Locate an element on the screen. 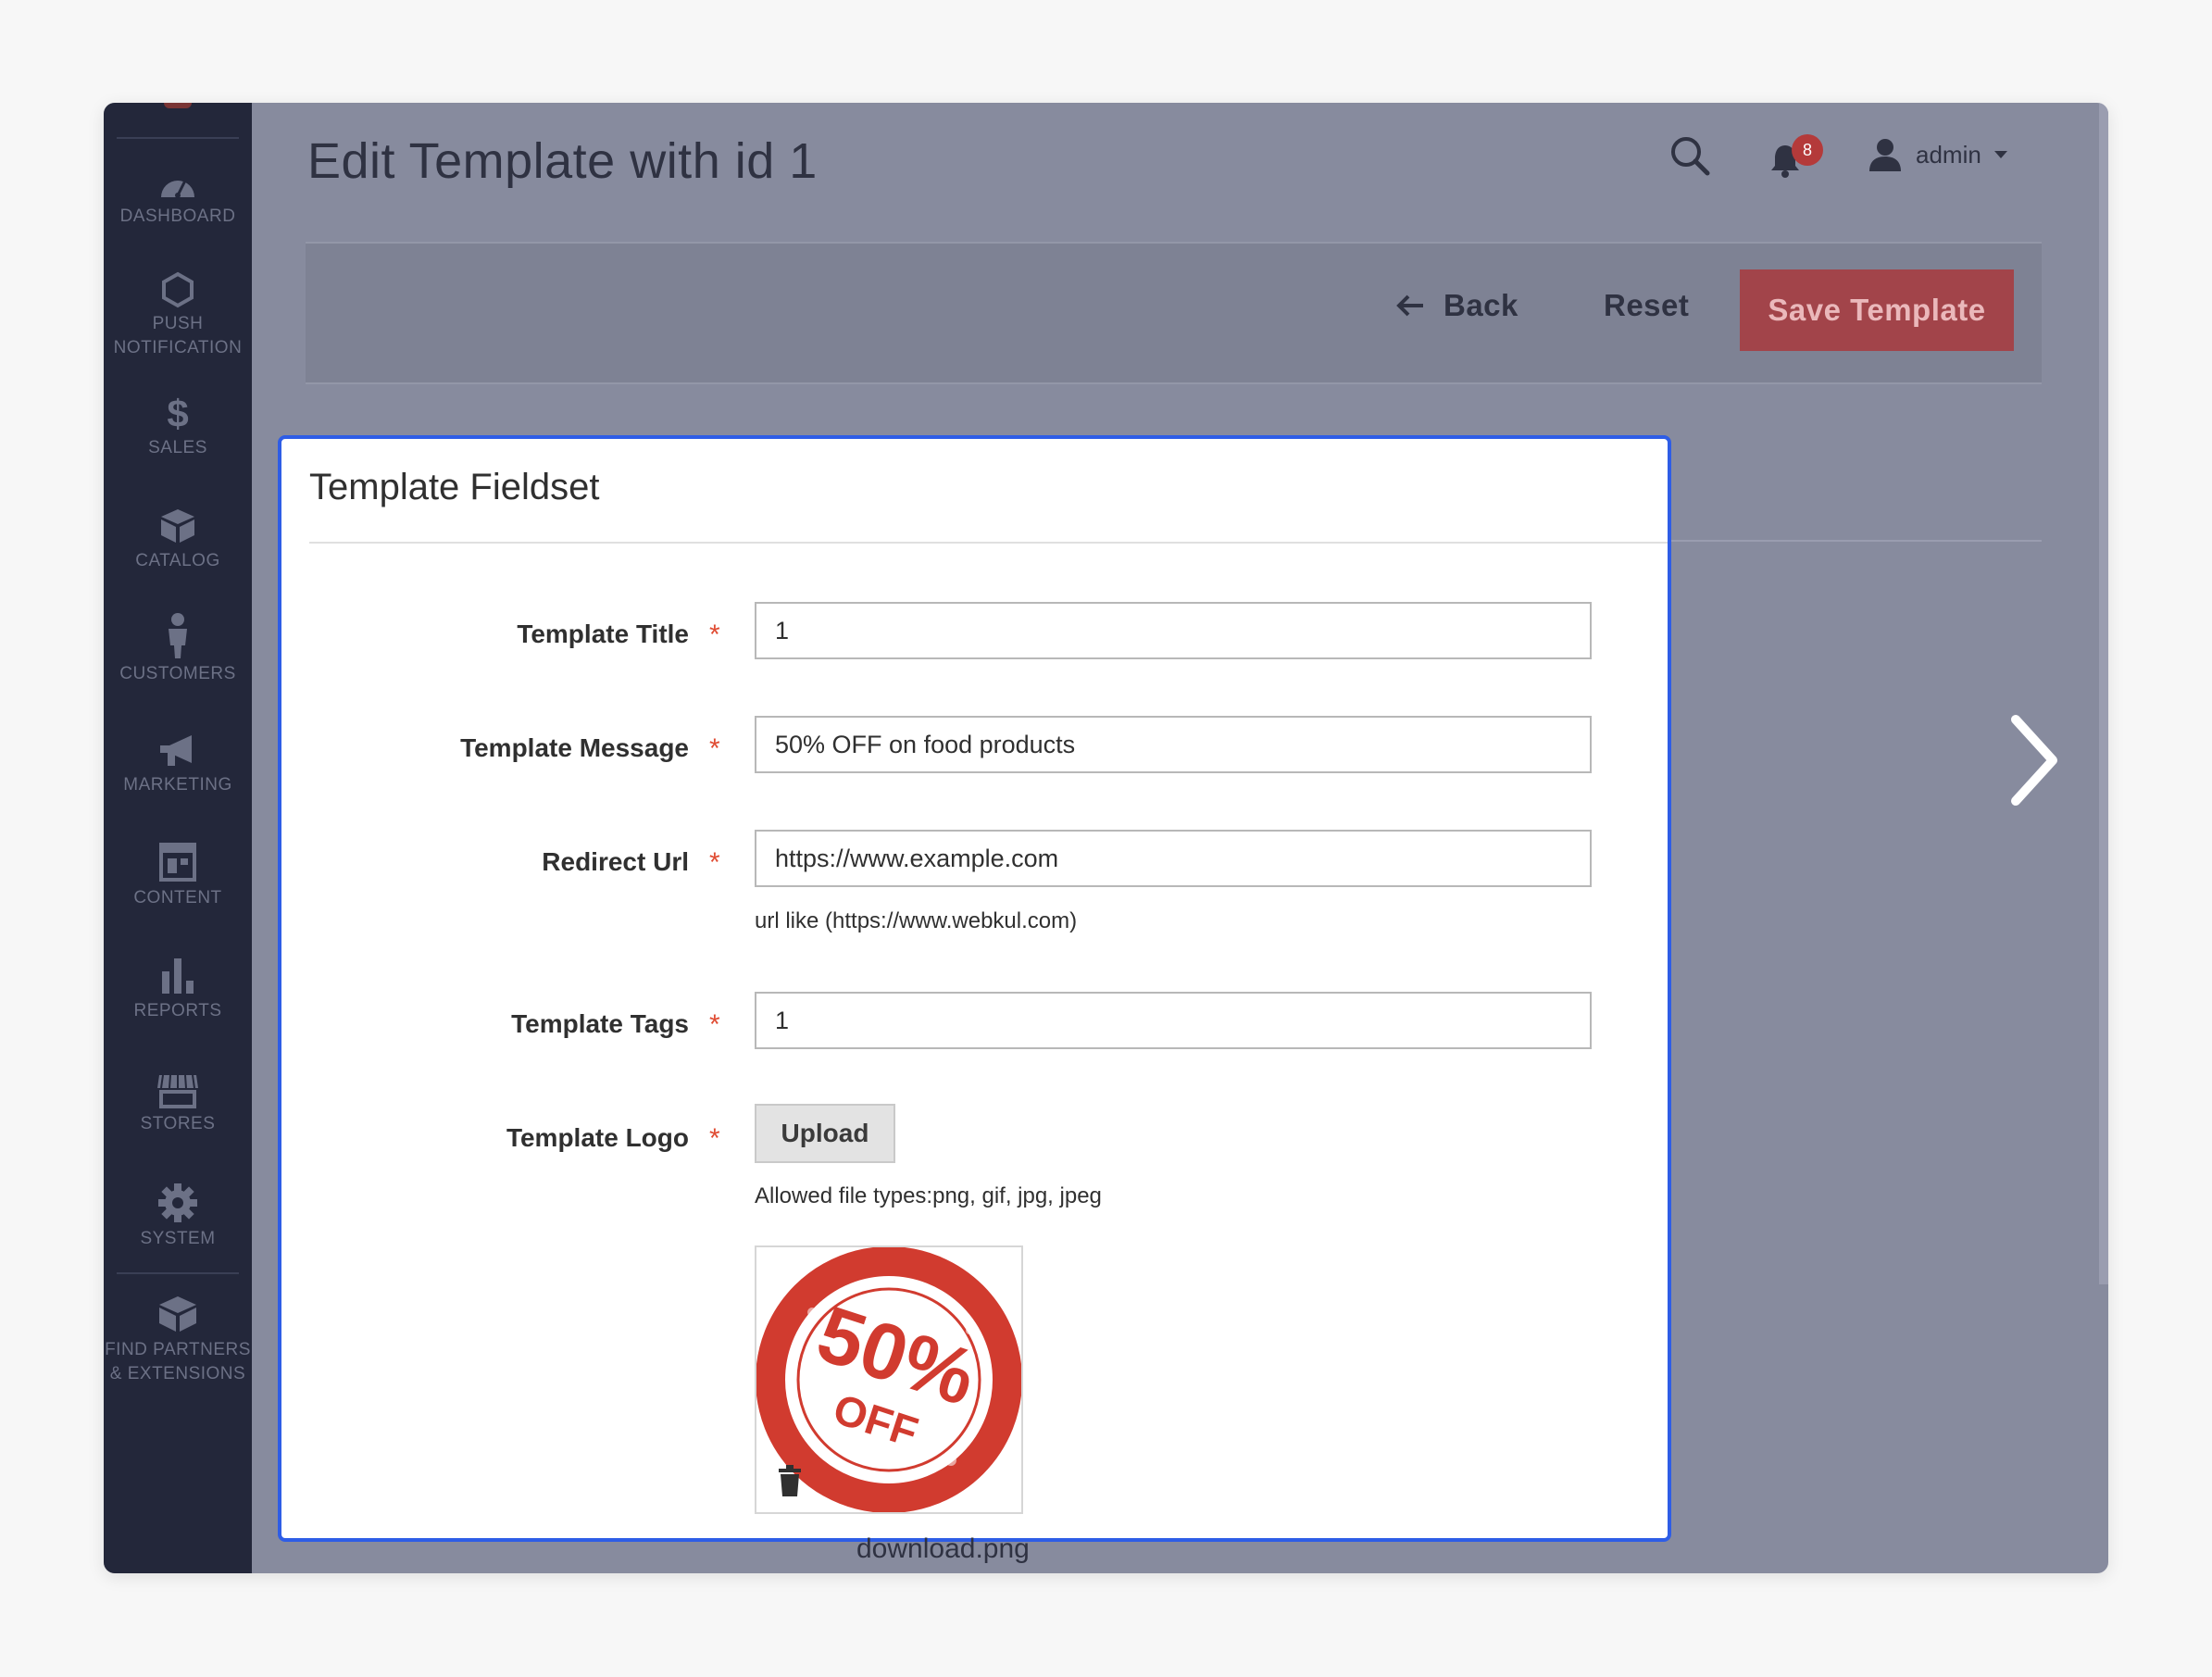 This screenshot has width=2212, height=1677. back-button-label: Back is located at coordinates (1480, 305).